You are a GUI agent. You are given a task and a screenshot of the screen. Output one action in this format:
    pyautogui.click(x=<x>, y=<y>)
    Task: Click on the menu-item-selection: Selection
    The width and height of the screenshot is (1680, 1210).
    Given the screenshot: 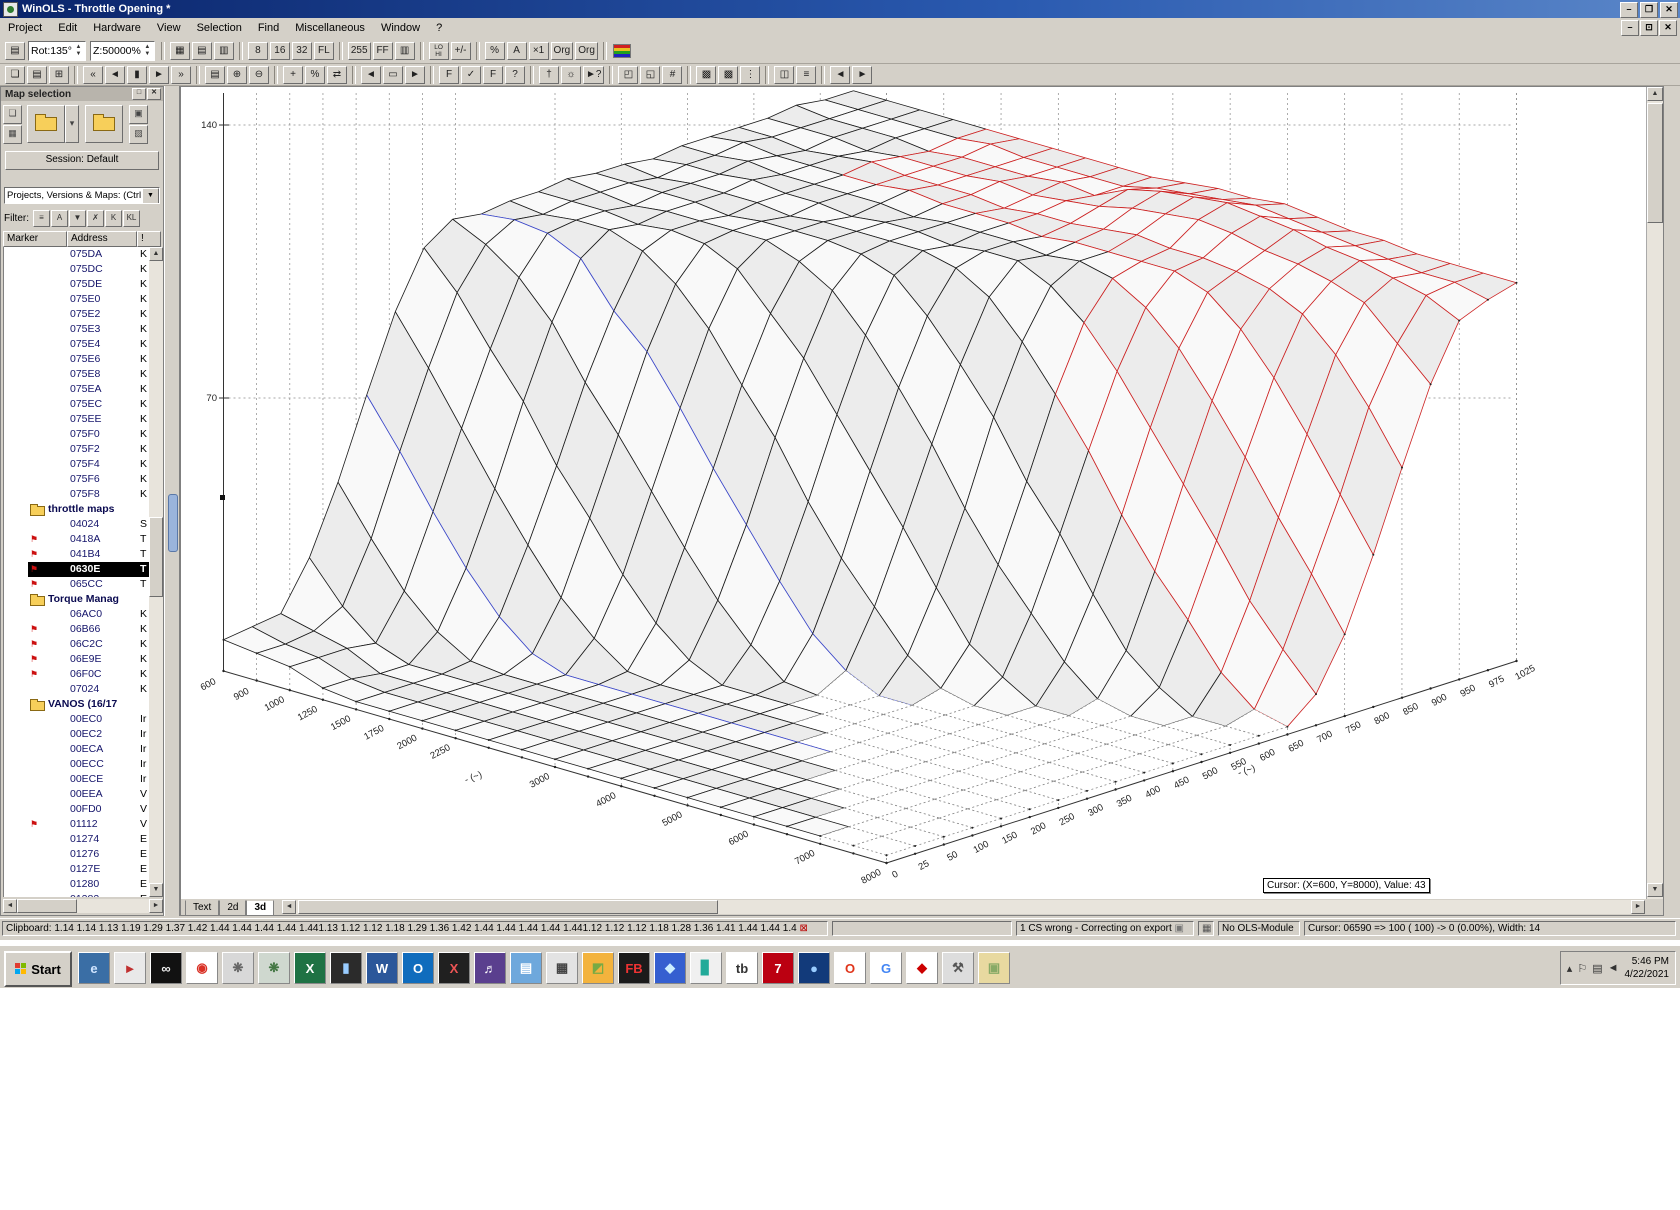 What is the action you would take?
    pyautogui.click(x=219, y=28)
    